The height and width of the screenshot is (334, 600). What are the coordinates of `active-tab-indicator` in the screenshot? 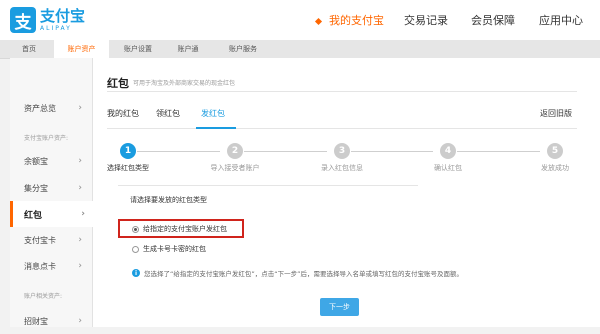 It's located at (216, 128).